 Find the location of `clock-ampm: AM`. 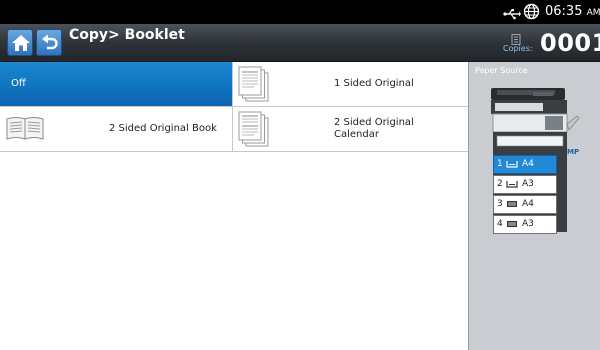

clock-ampm: AM is located at coordinates (593, 13).